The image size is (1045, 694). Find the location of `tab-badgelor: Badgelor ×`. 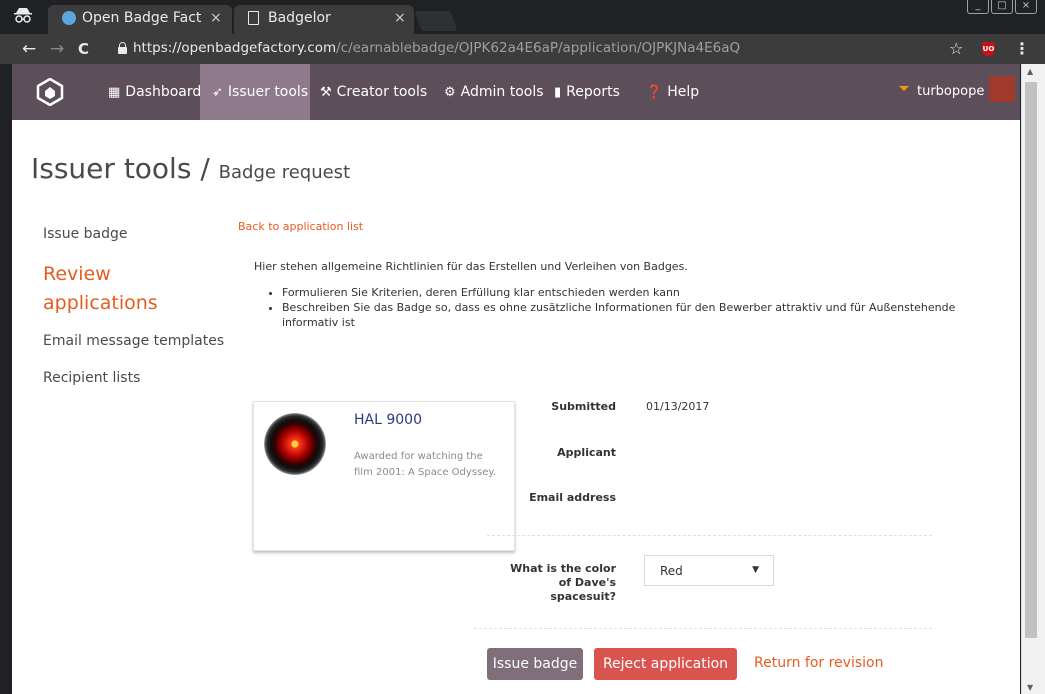

tab-badgelor: Badgelor × is located at coordinates (324, 19).